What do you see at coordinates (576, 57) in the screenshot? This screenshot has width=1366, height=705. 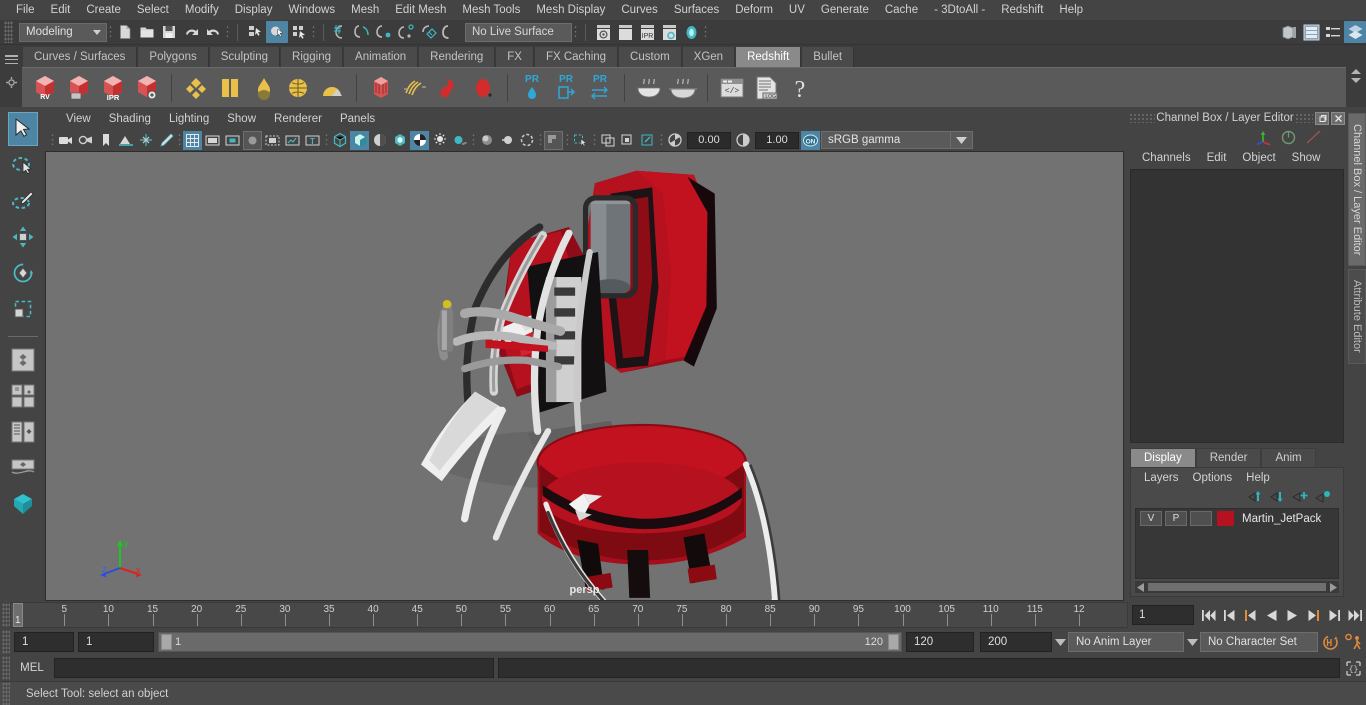 I see `shelf-tab-fx-caching: FX Caching` at bounding box center [576, 57].